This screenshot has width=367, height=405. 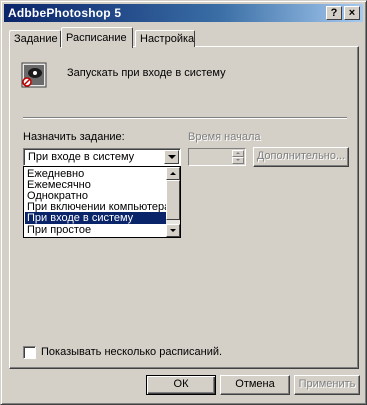 I want to click on time-spin-up-button, so click(x=238, y=153).